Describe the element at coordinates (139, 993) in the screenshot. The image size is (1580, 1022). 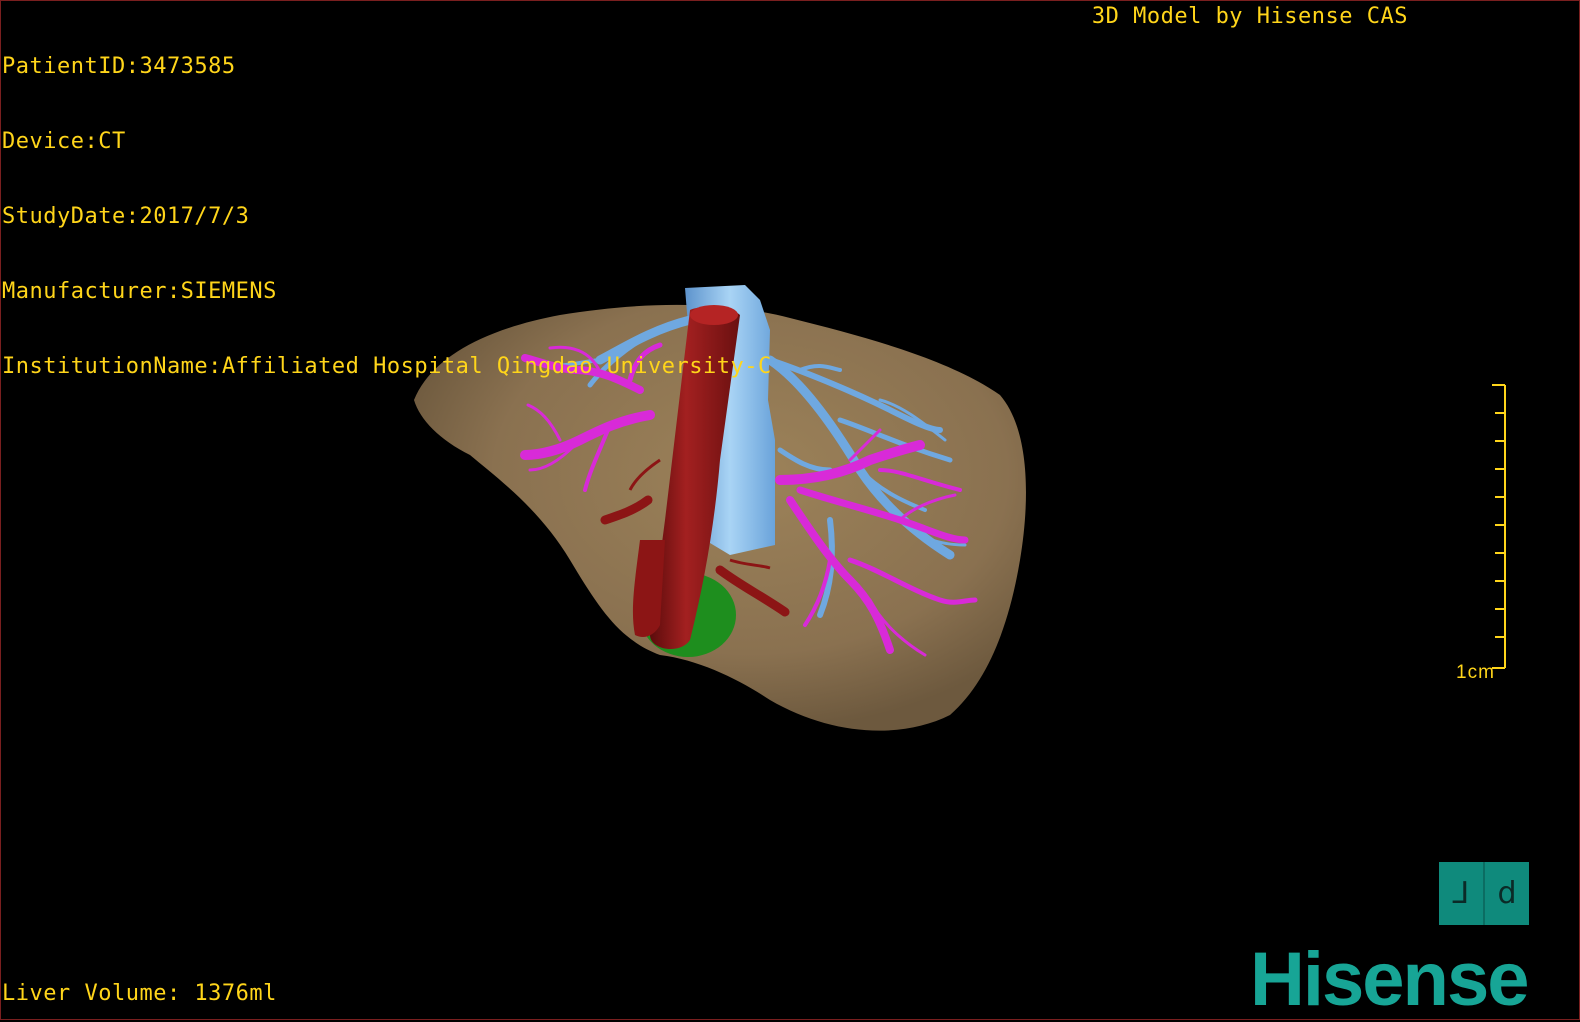
I see `liver-volume: Liver Volume: 1376ml` at that location.